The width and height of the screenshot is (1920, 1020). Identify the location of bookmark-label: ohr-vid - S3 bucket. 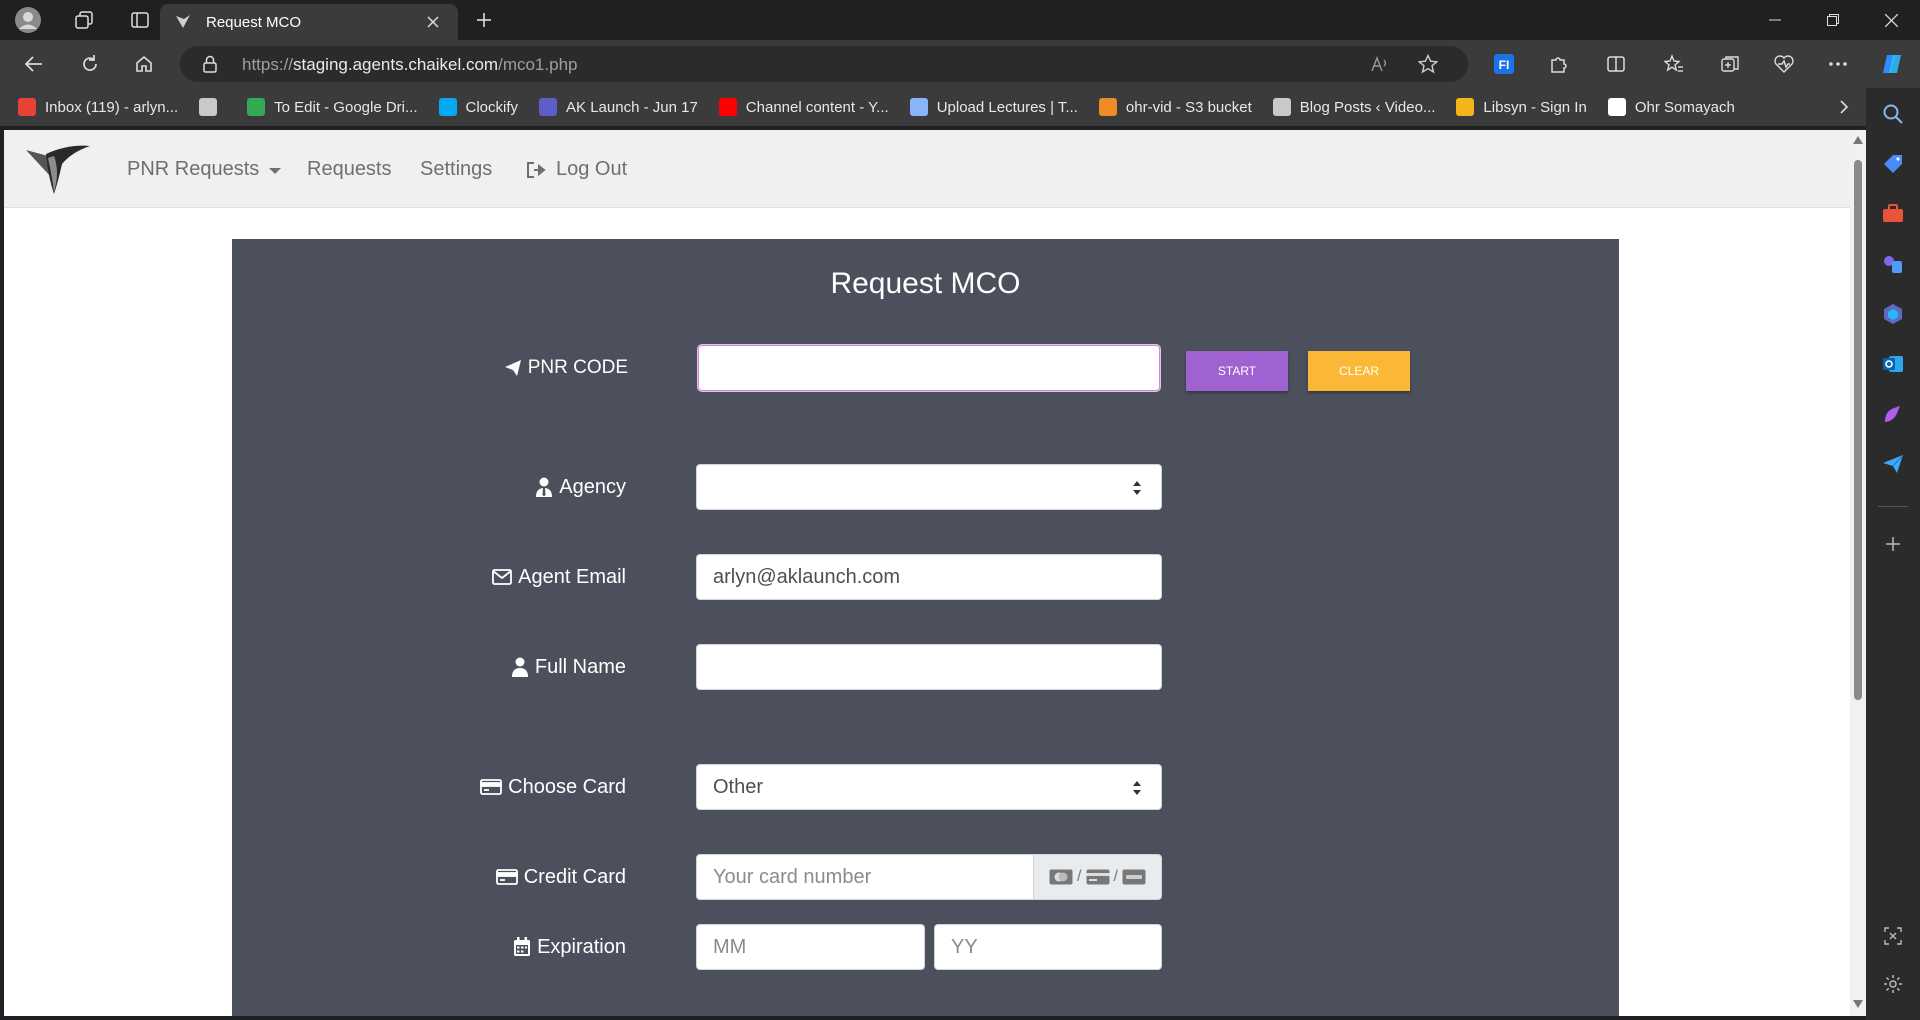
(1188, 107).